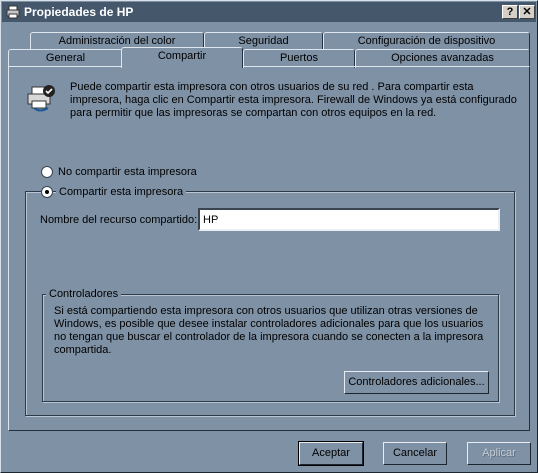 Image resolution: width=538 pixels, height=473 pixels. Describe the element at coordinates (499, 453) in the screenshot. I see `apply-button: Aplicar` at that location.